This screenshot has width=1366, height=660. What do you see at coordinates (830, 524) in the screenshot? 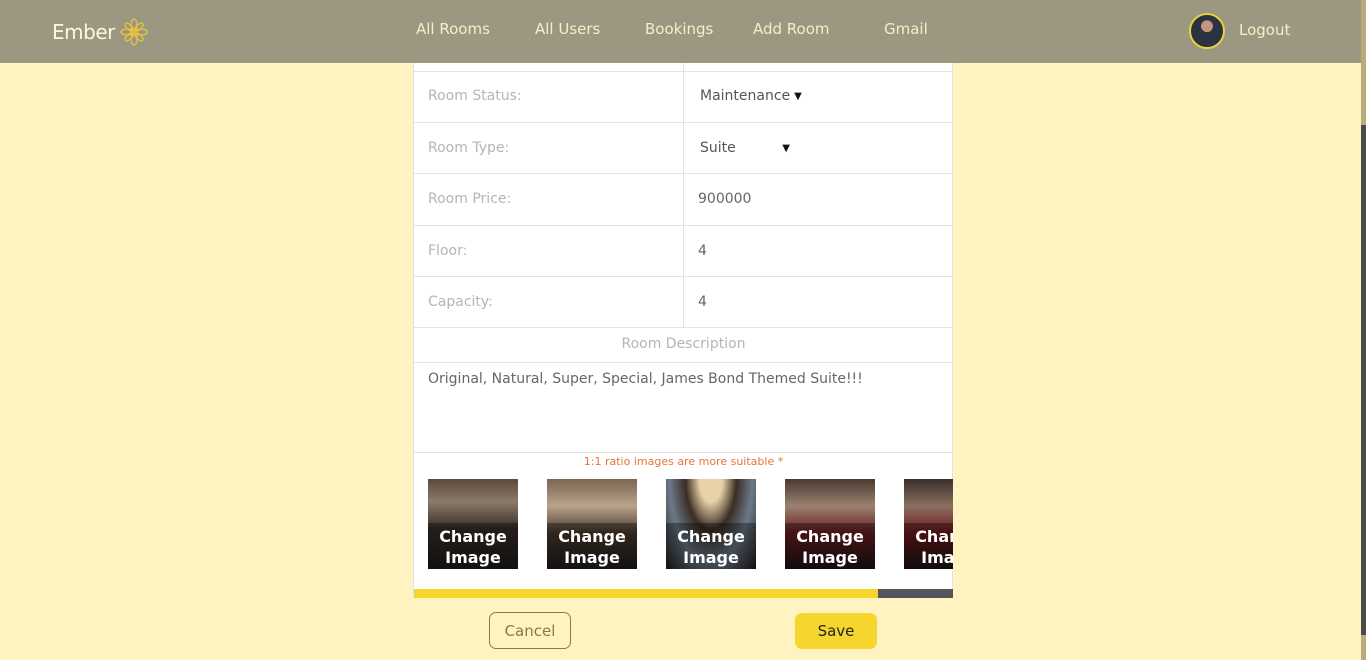
I see `room-image-4: Change Image` at bounding box center [830, 524].